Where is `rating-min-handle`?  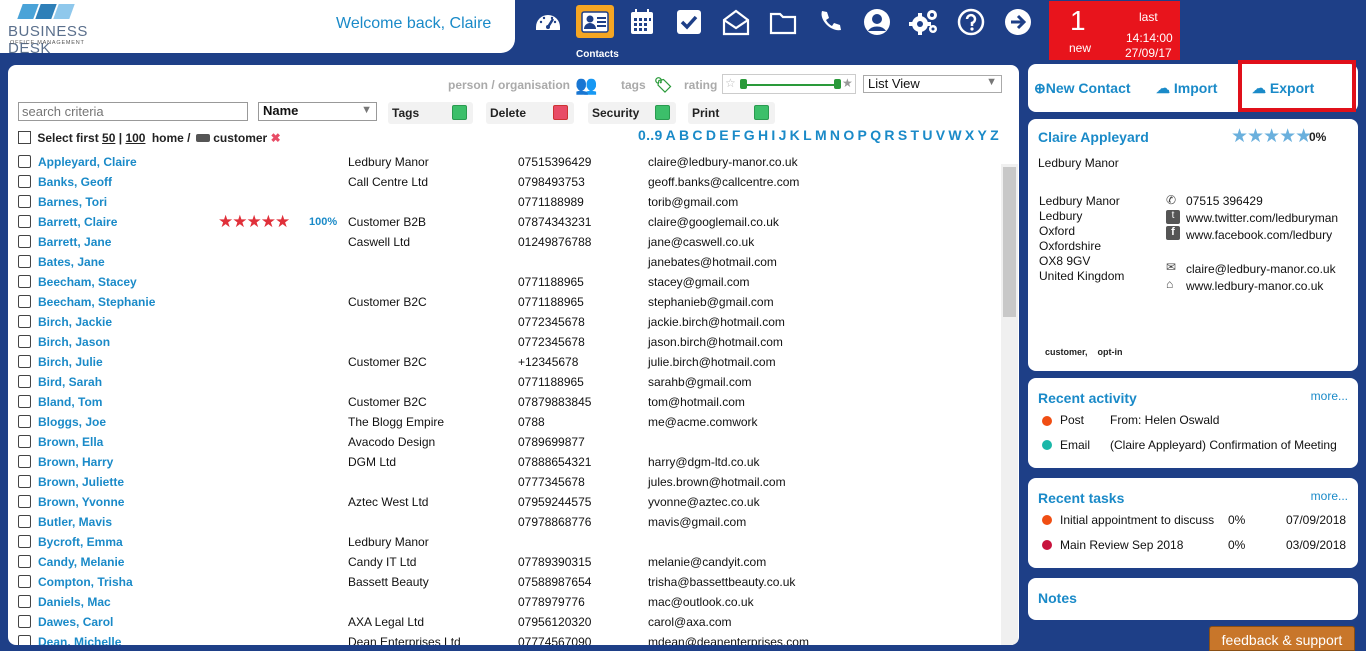 rating-min-handle is located at coordinates (743, 84).